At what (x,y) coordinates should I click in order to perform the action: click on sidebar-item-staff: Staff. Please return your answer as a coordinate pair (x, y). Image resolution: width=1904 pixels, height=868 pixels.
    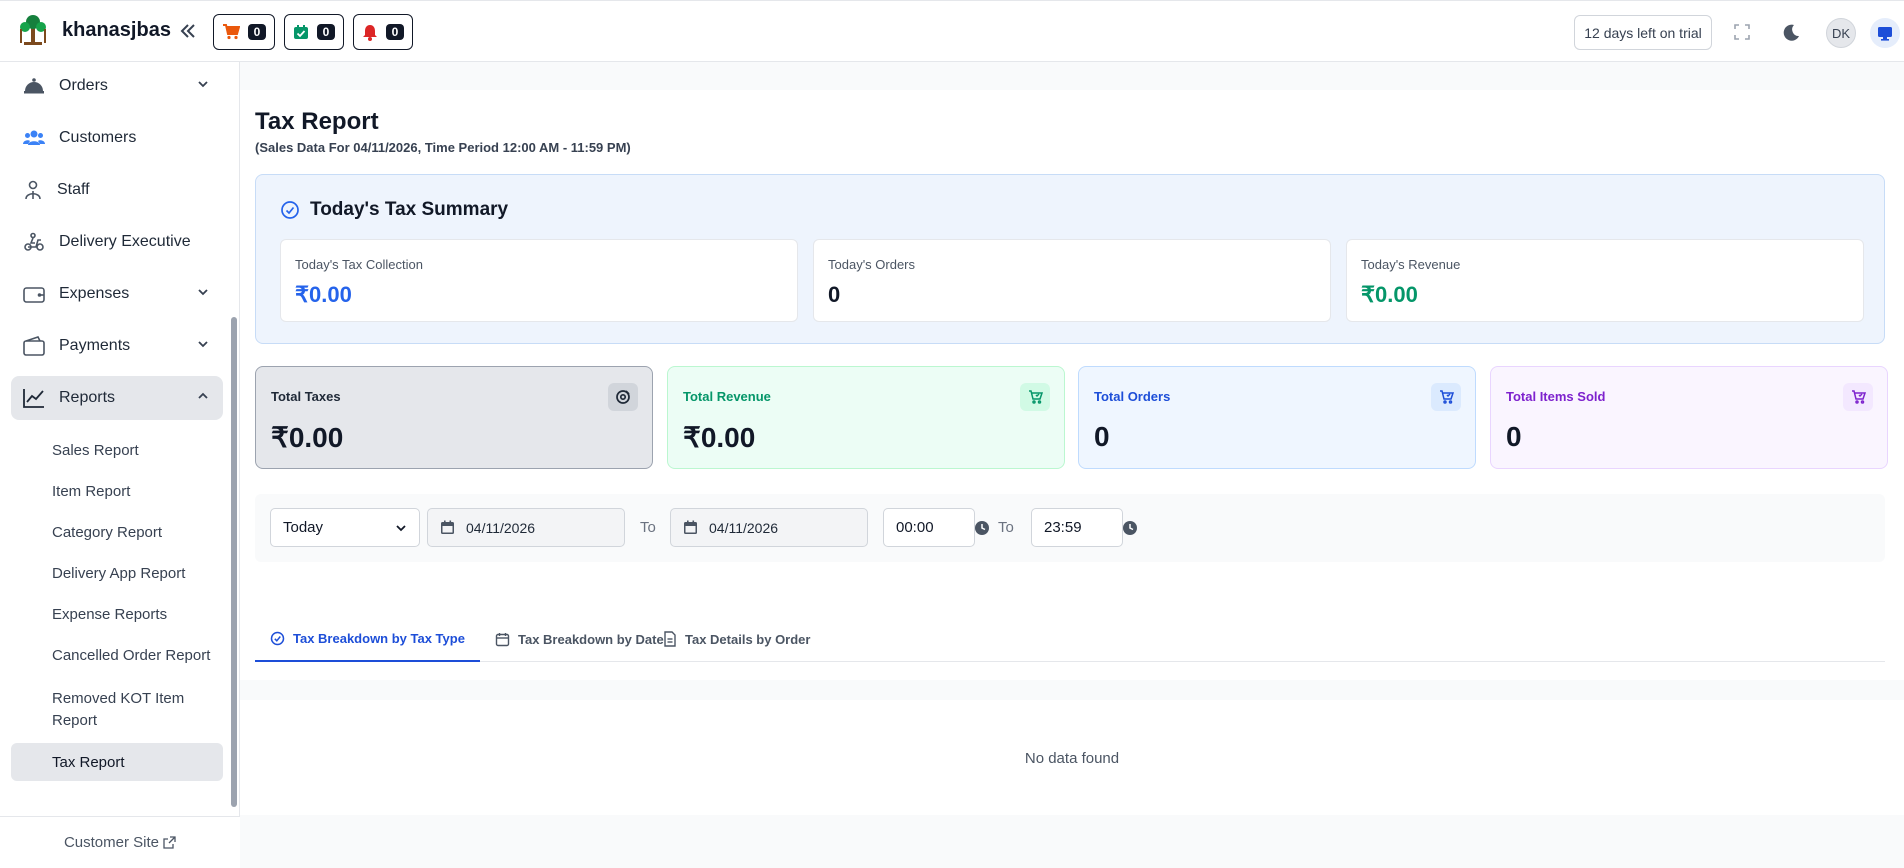
    Looking at the image, I should click on (117, 190).